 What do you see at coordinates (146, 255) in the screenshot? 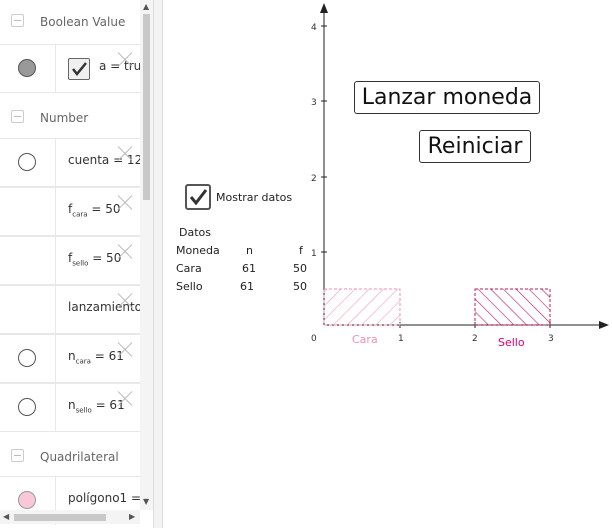
I see `vertical-scrollbar: ▲ ▼` at bounding box center [146, 255].